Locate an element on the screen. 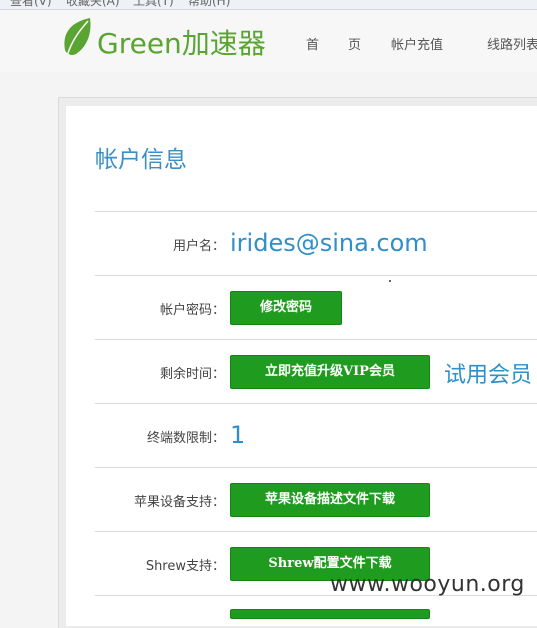  terminal-limit-label: 终端数限制： is located at coordinates (185, 438).